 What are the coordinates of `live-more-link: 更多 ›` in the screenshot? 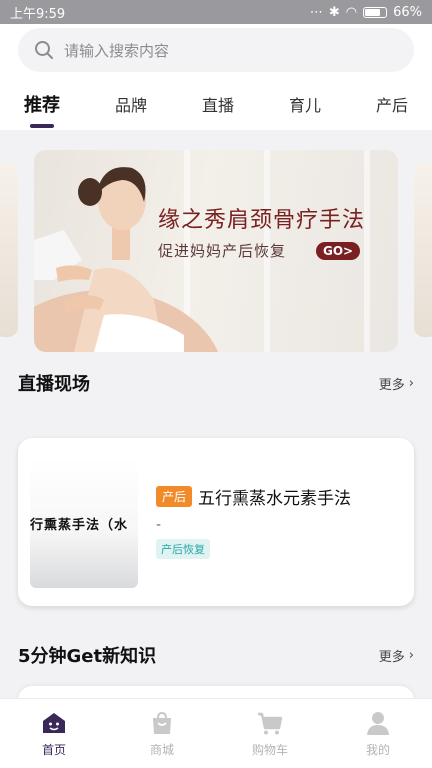 It's located at (396, 383).